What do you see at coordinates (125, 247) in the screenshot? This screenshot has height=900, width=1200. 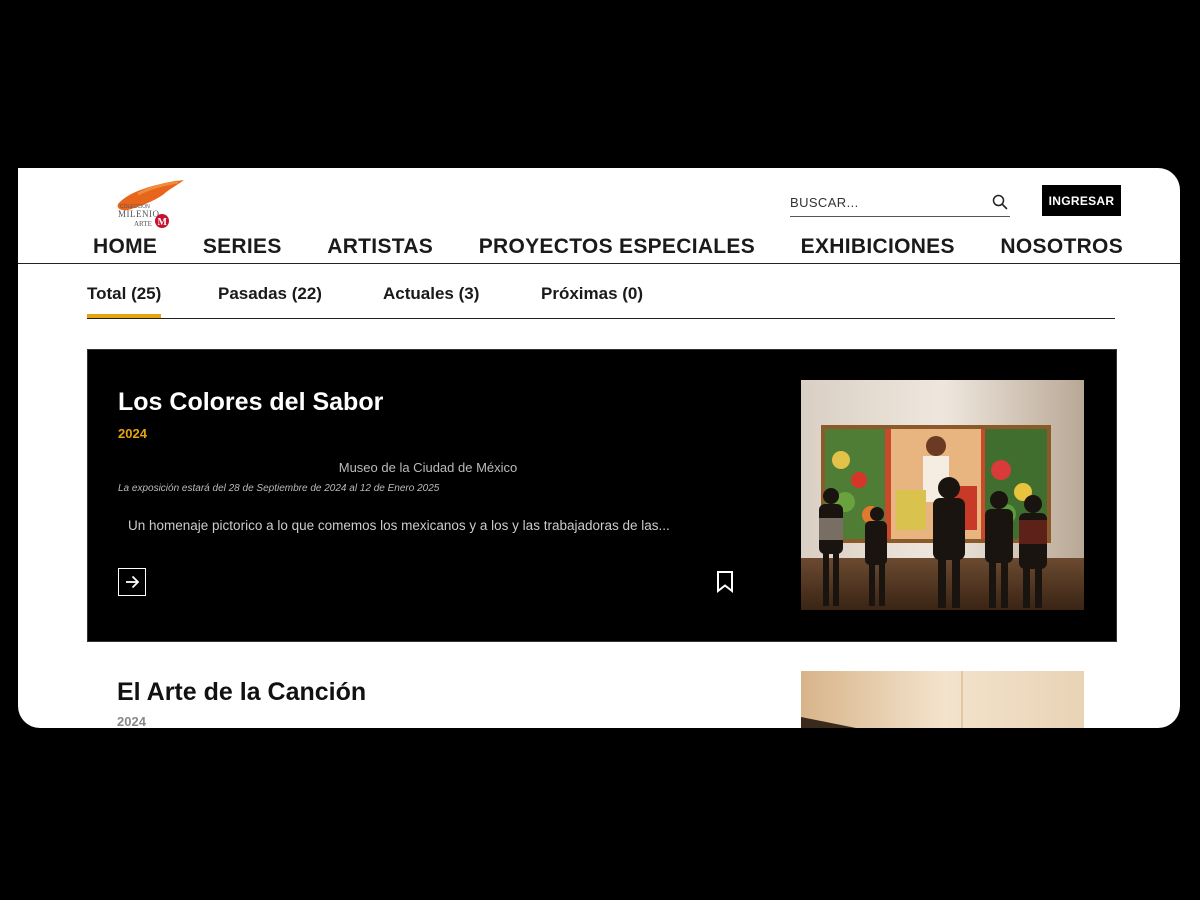 I see `nav-item-home: HOME` at bounding box center [125, 247].